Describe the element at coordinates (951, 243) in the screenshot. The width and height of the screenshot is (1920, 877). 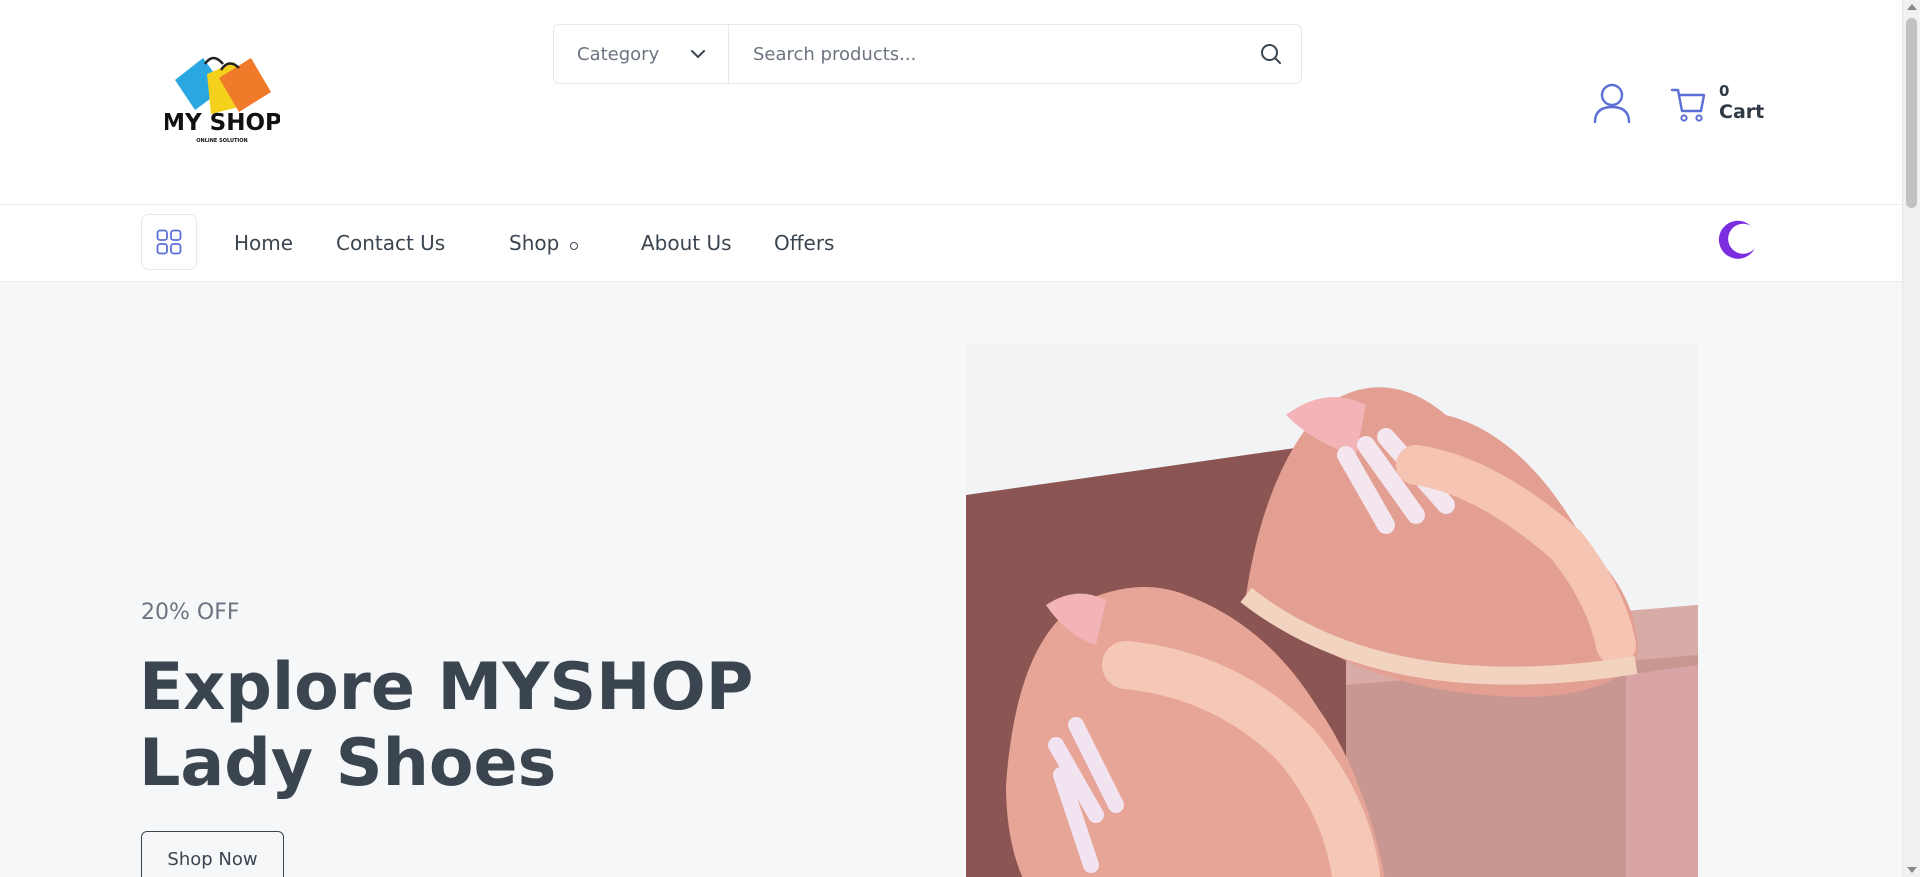
I see `main-nav: Home Contact Us Shop About Us Offers` at that location.